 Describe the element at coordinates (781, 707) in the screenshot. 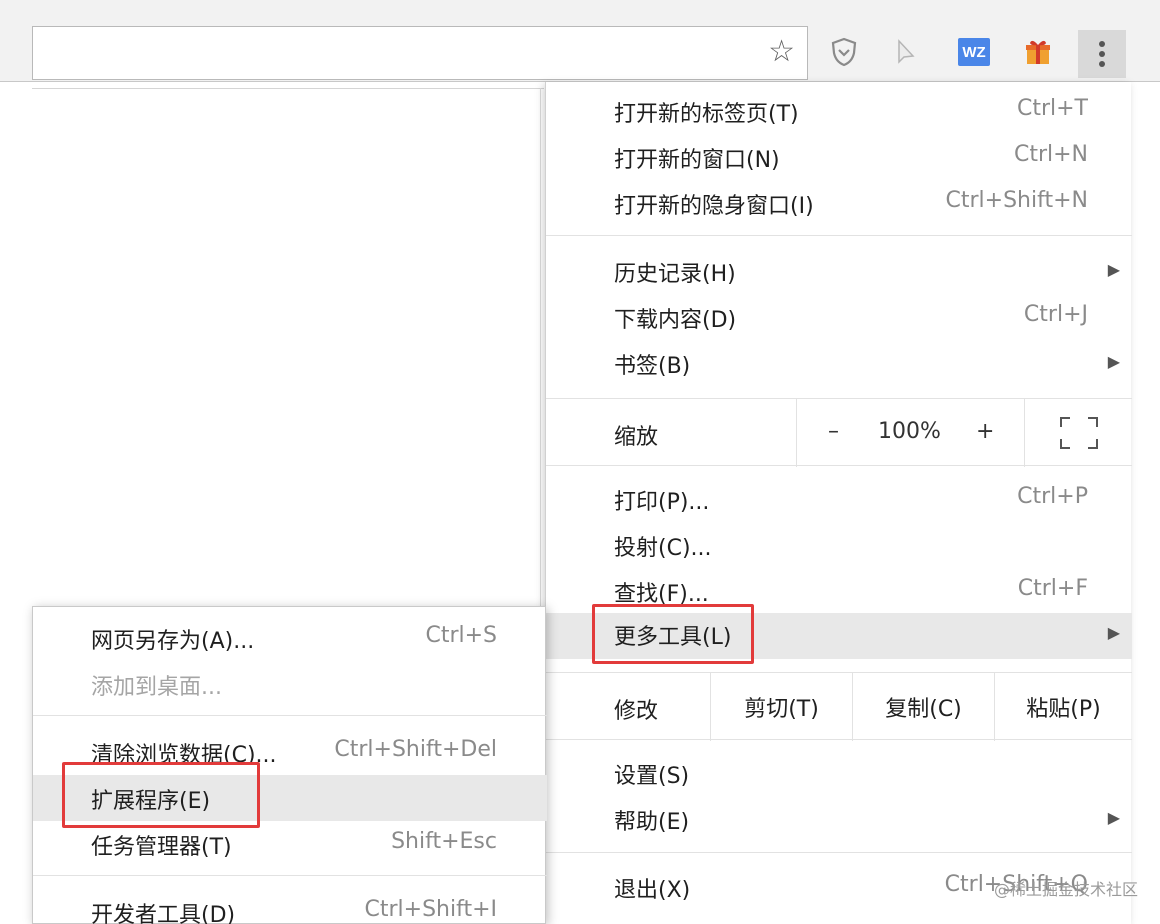

I see `cut-button: 剪切(T)` at that location.